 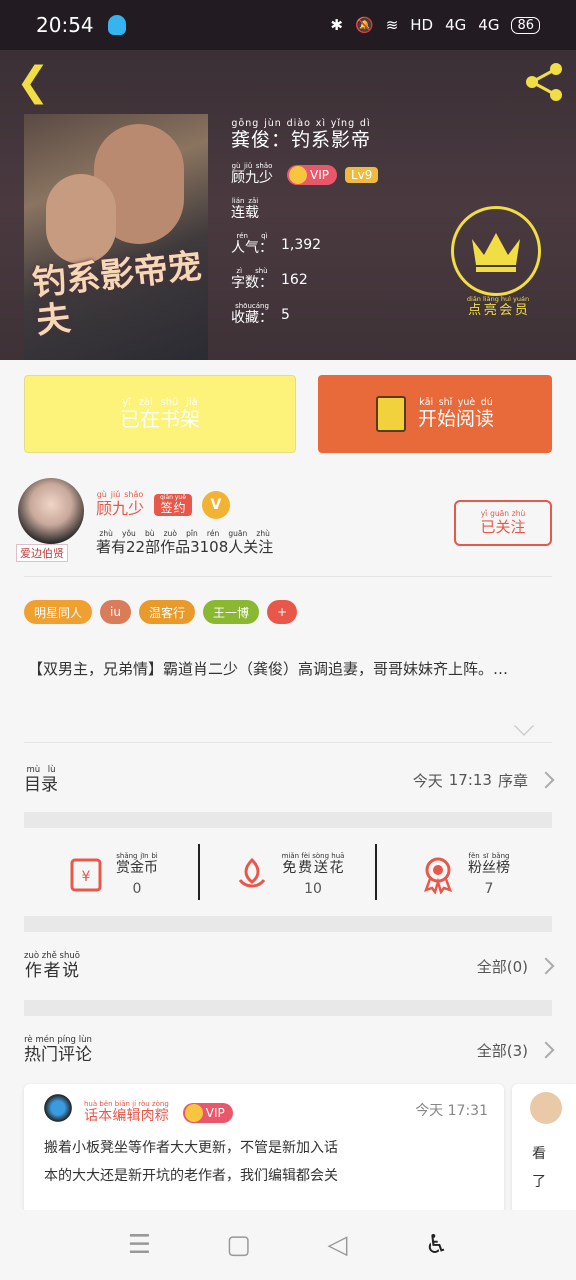 What do you see at coordinates (239, 1245) in the screenshot?
I see `home-icon: ▢` at bounding box center [239, 1245].